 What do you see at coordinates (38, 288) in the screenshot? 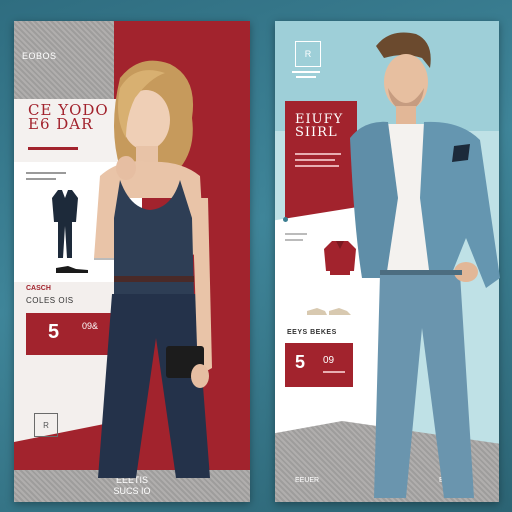
I see `promo-label: CASCH` at bounding box center [38, 288].